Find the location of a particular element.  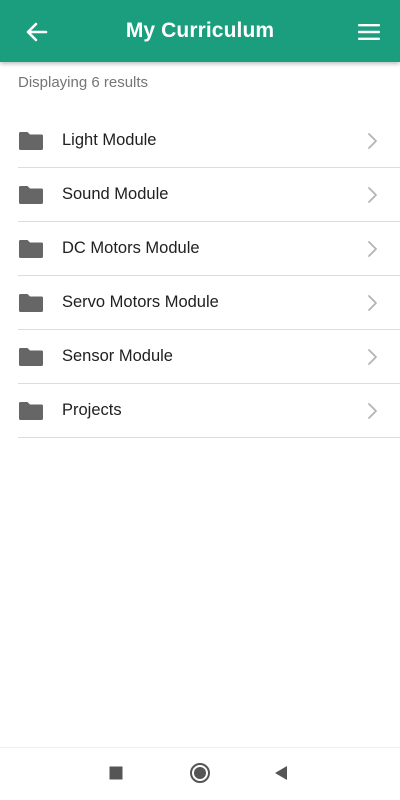

arrow-left-icon is located at coordinates (37, 32).